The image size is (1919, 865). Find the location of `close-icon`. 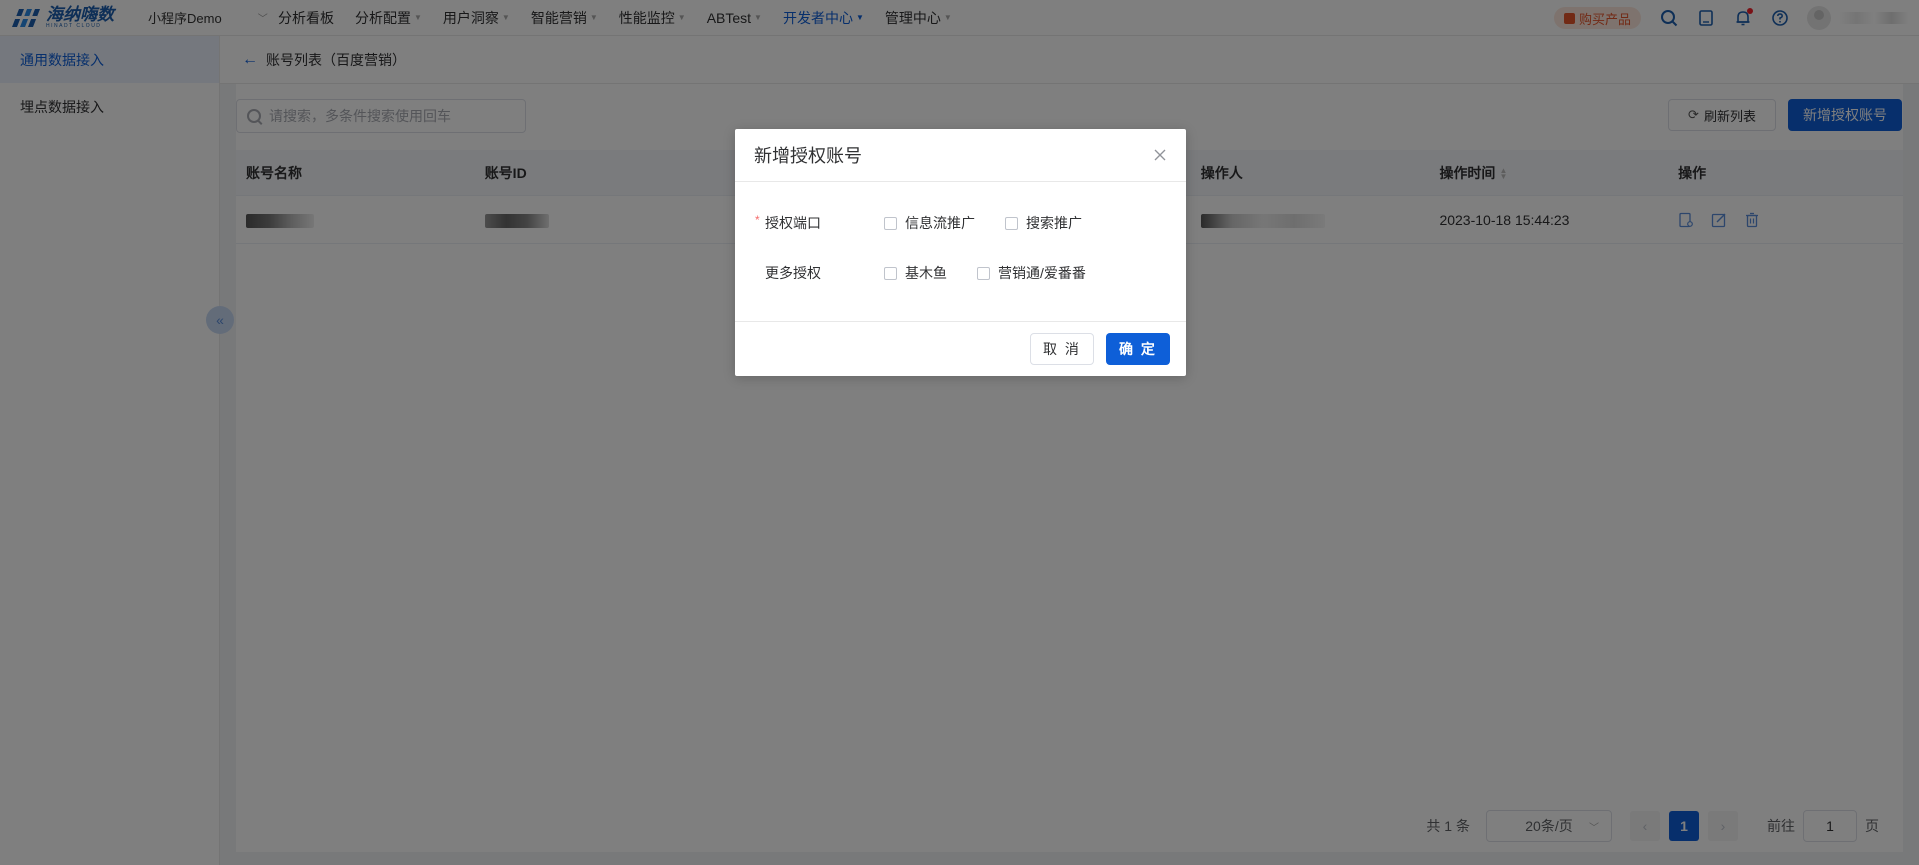

close-icon is located at coordinates (1160, 155).